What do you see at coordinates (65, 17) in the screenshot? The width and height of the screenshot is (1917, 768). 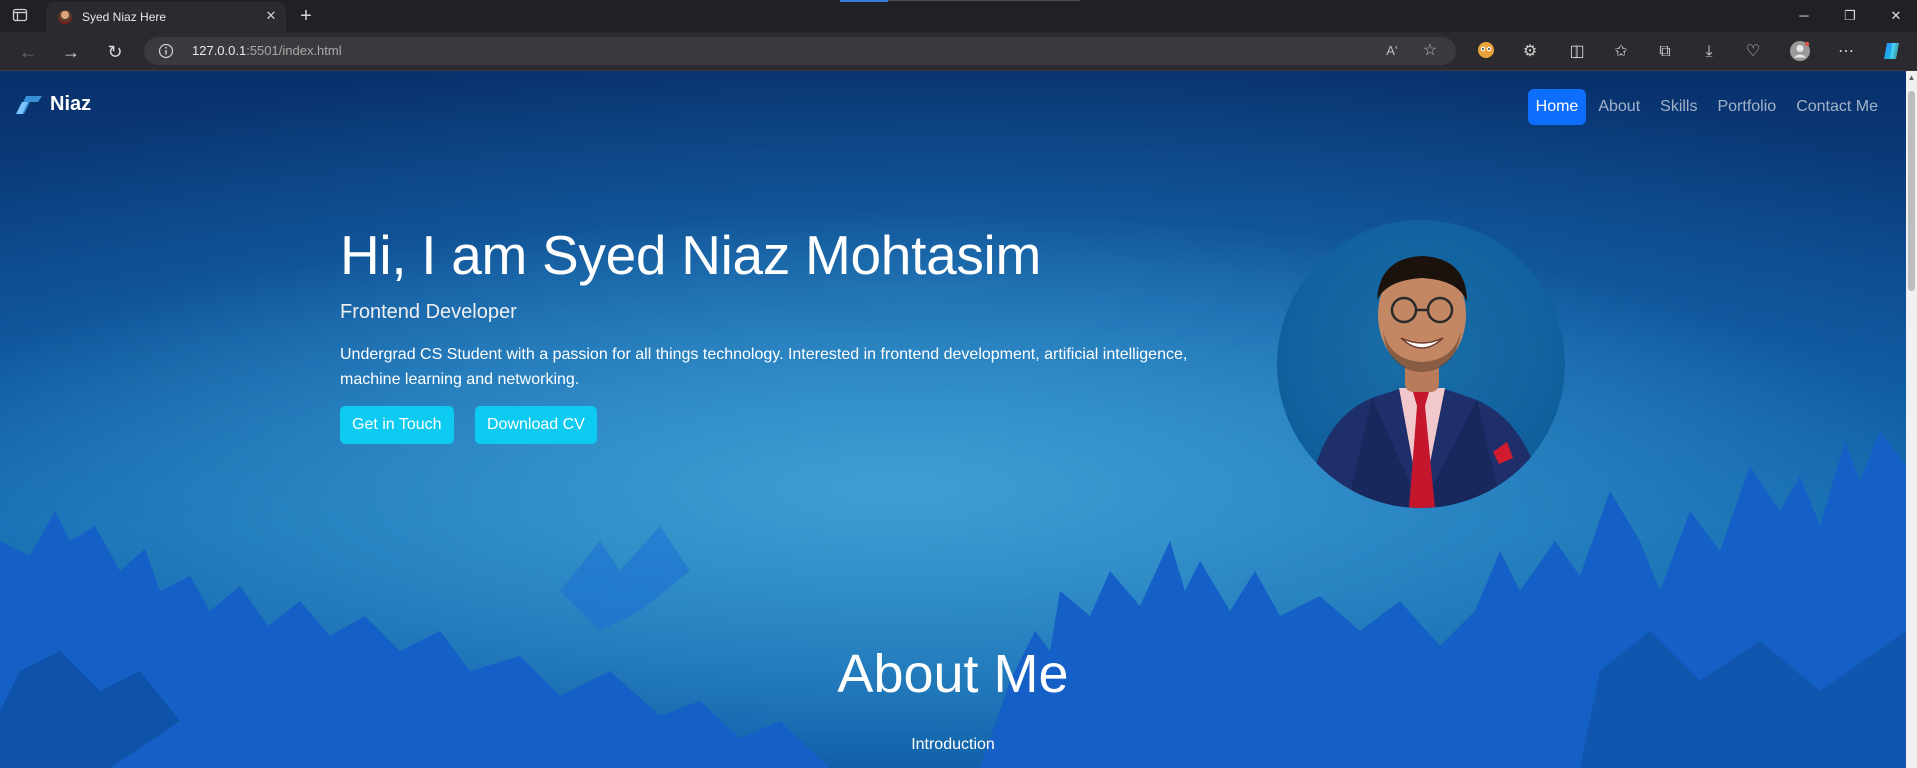 I see `tab-favicon-icon` at bounding box center [65, 17].